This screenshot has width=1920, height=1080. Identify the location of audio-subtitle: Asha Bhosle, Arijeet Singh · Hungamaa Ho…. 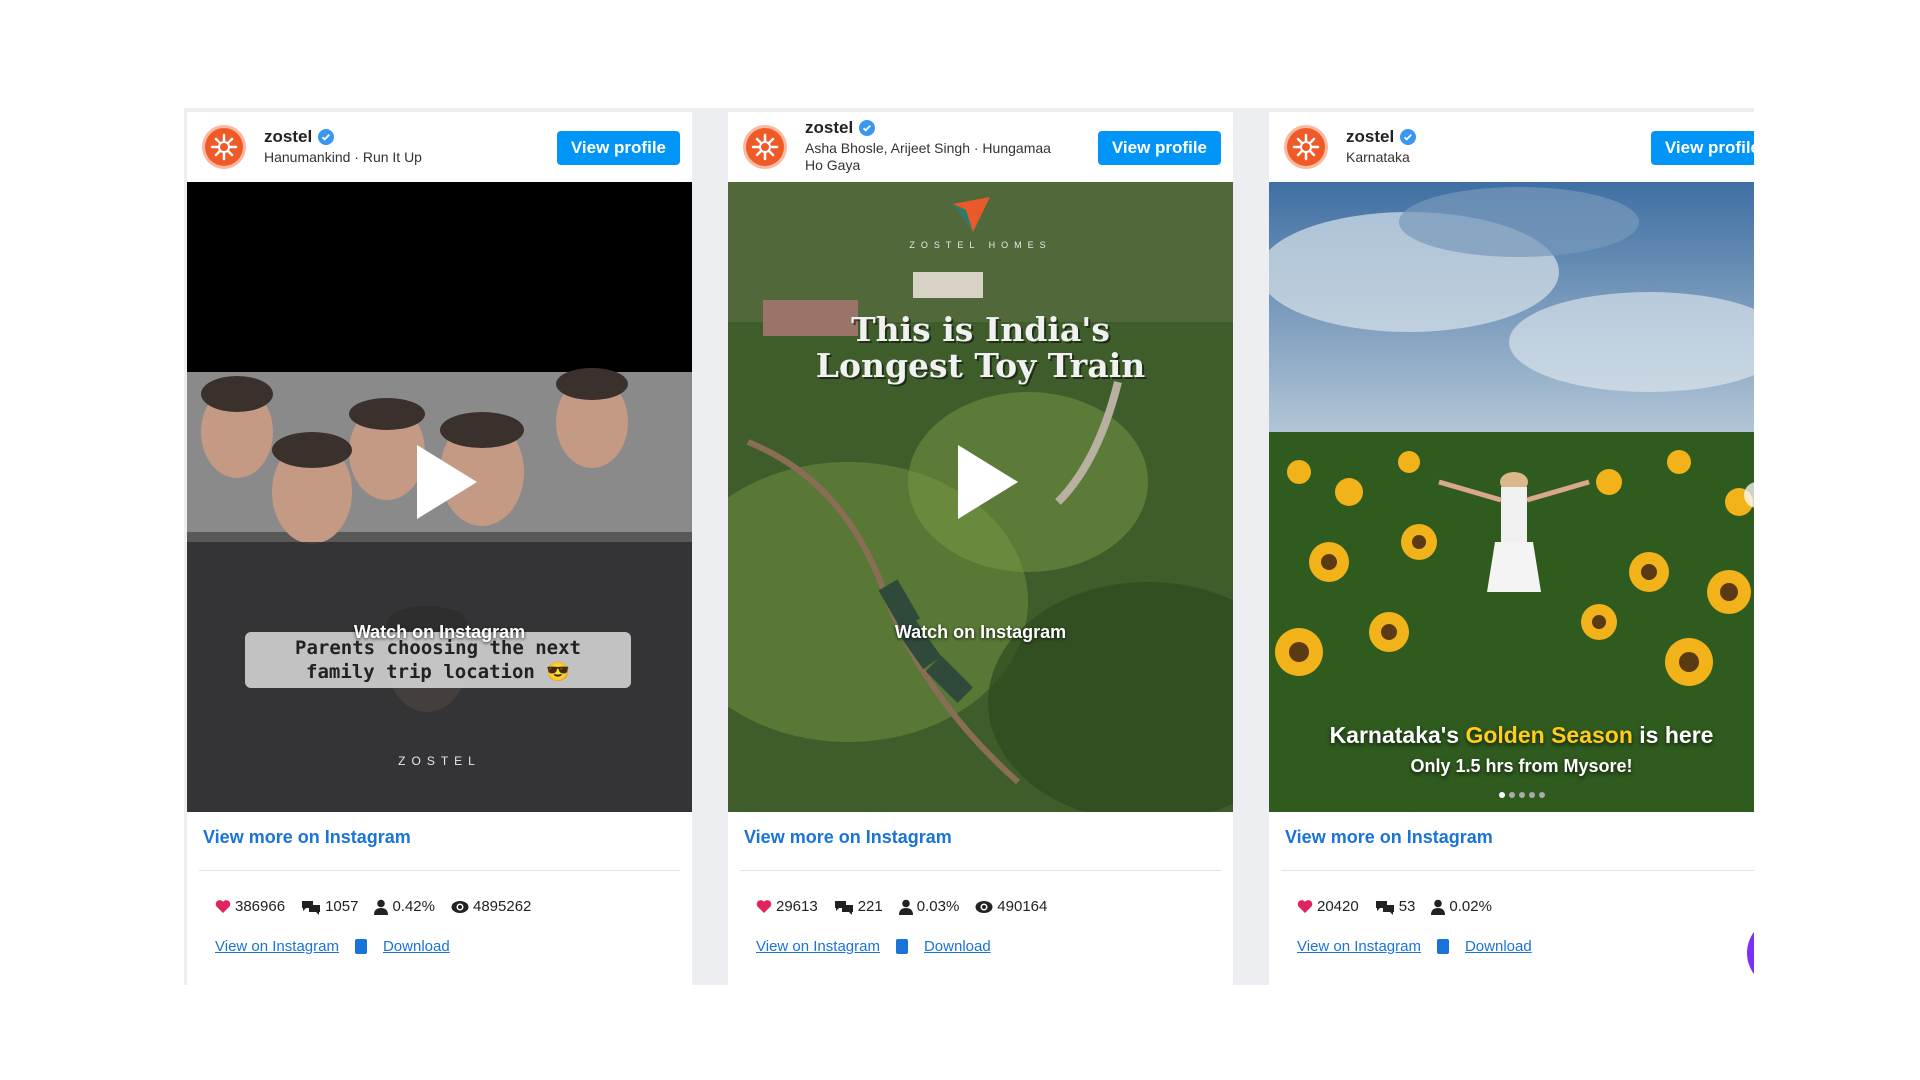
(945, 157).